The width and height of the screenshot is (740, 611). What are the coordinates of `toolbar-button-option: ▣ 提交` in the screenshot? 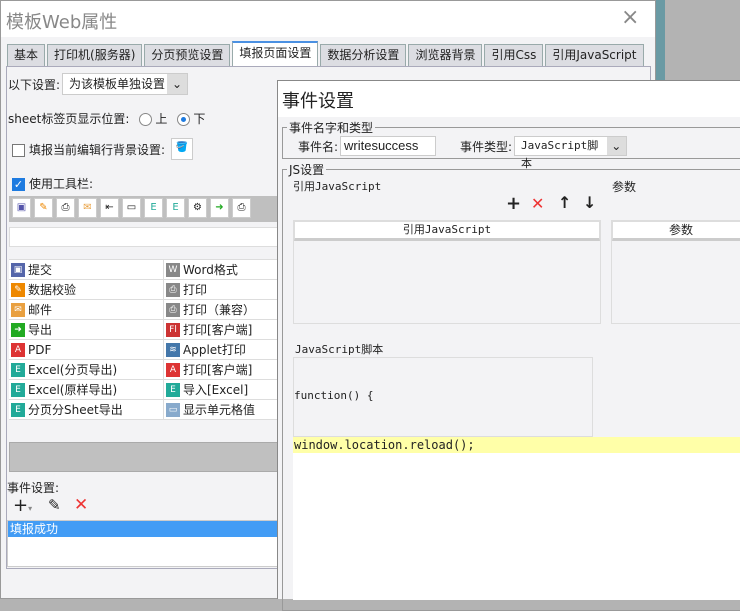 It's located at (86, 269).